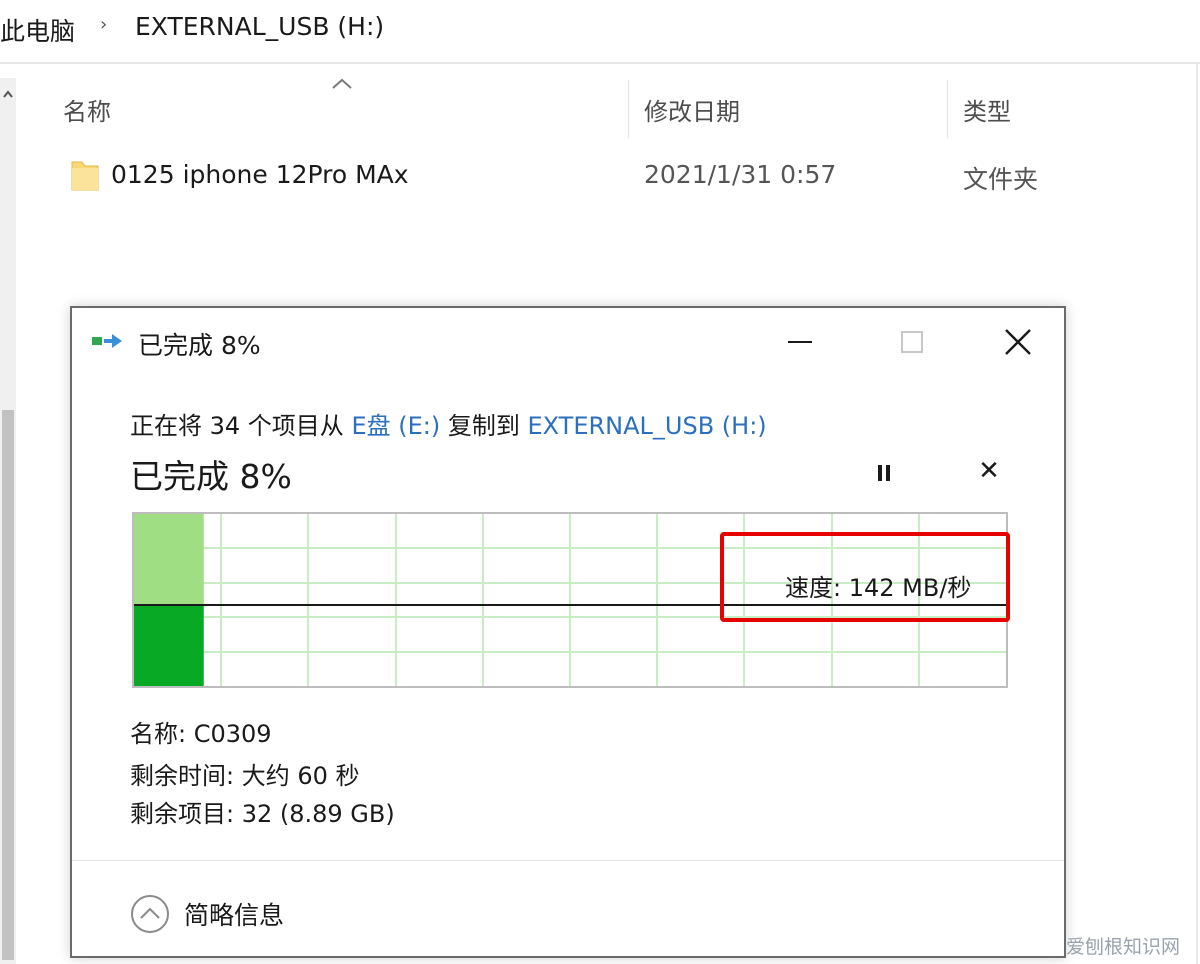  Describe the element at coordinates (884, 473) in the screenshot. I see `pause-icon` at that location.